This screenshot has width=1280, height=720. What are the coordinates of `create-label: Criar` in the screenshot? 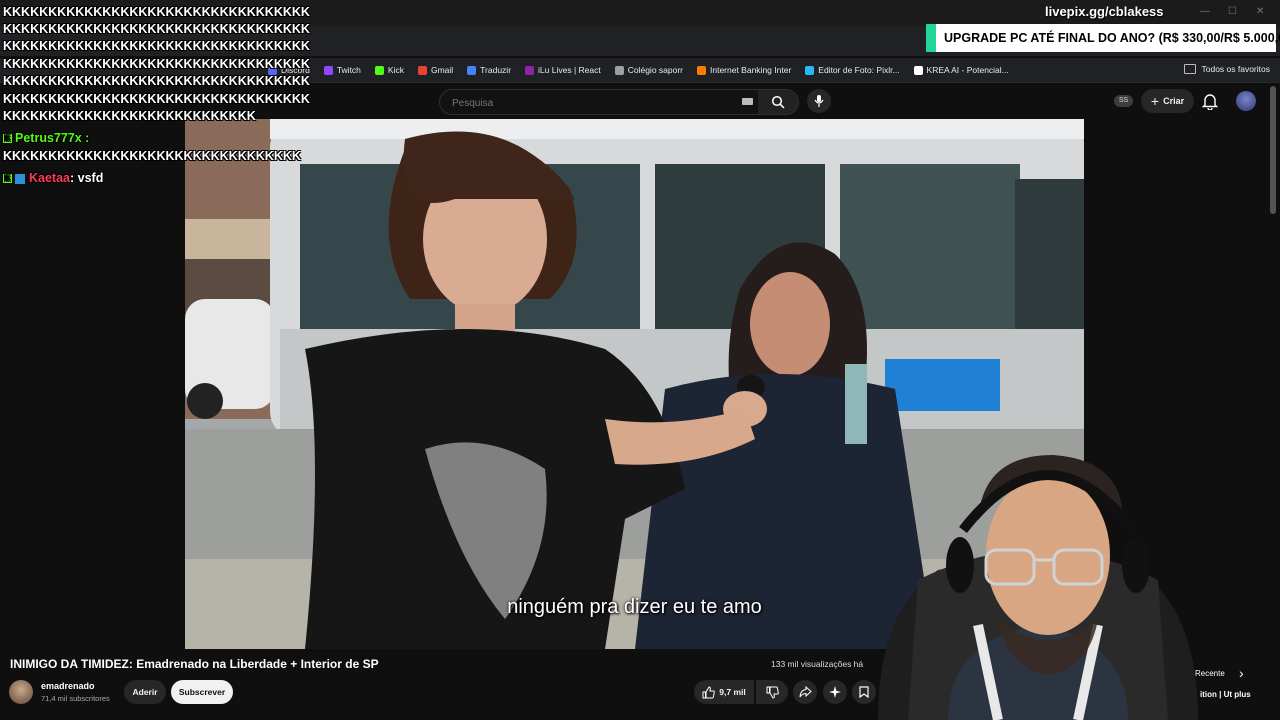 It's located at (1174, 101).